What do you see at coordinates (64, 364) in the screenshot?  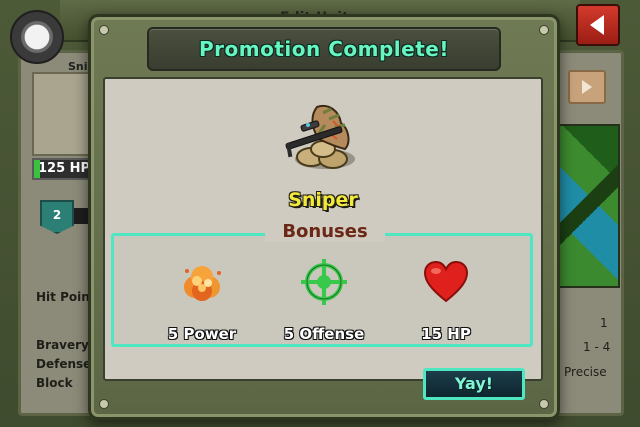 I see `stat-defense: Defense` at bounding box center [64, 364].